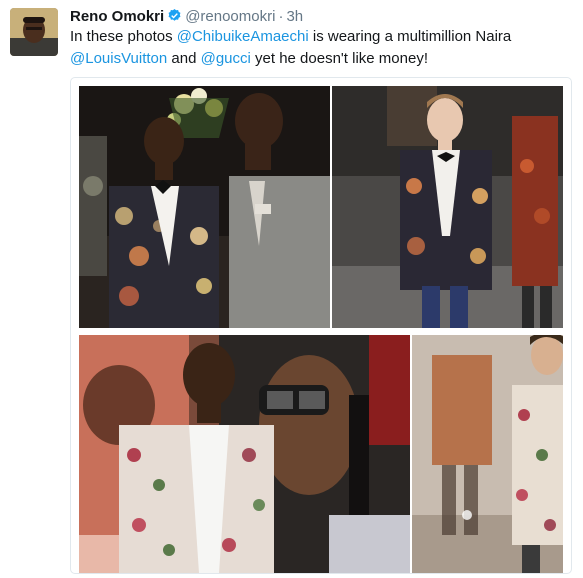  I want to click on author-name: Reno Omokri, so click(117, 16).